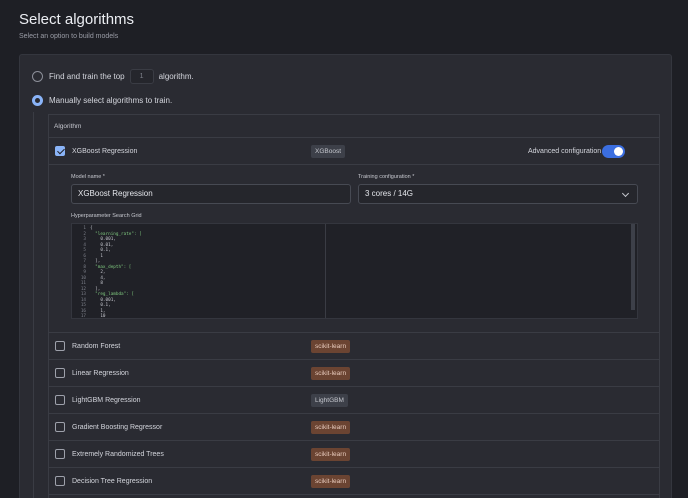 Image resolution: width=688 pixels, height=498 pixels. Describe the element at coordinates (60, 373) in the screenshot. I see `linear-regression-checkbox` at that location.